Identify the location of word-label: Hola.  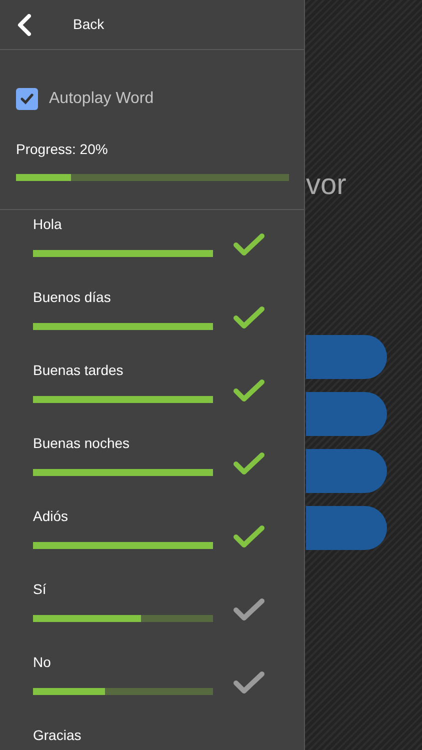
(168, 224).